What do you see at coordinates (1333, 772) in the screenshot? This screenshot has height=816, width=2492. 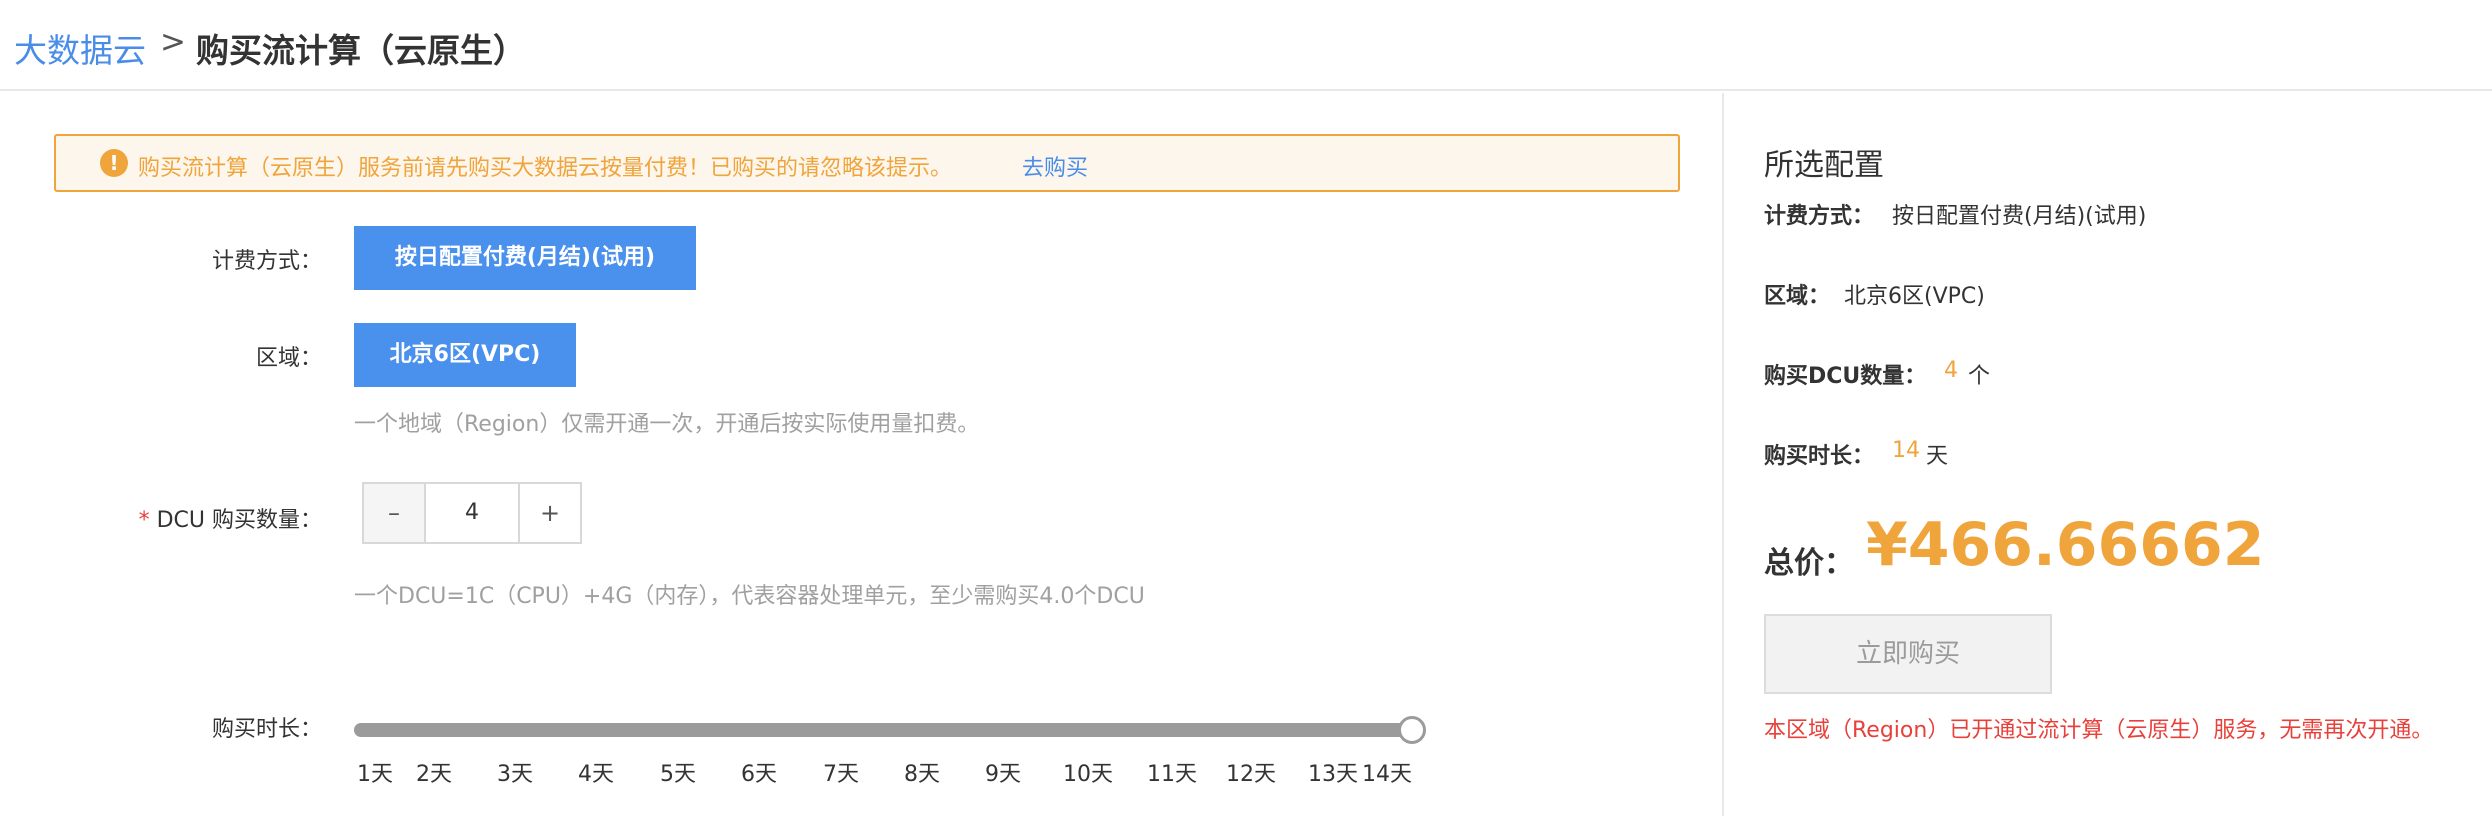 I see `duration-tick-13: 13天` at bounding box center [1333, 772].